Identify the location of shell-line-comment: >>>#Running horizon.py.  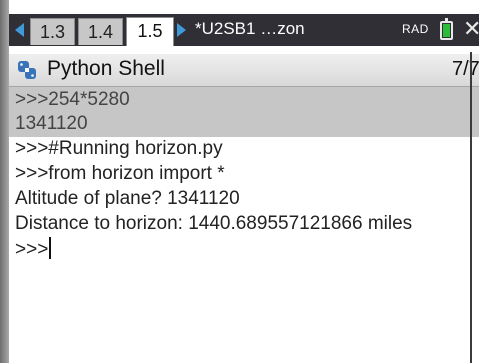
(119, 148).